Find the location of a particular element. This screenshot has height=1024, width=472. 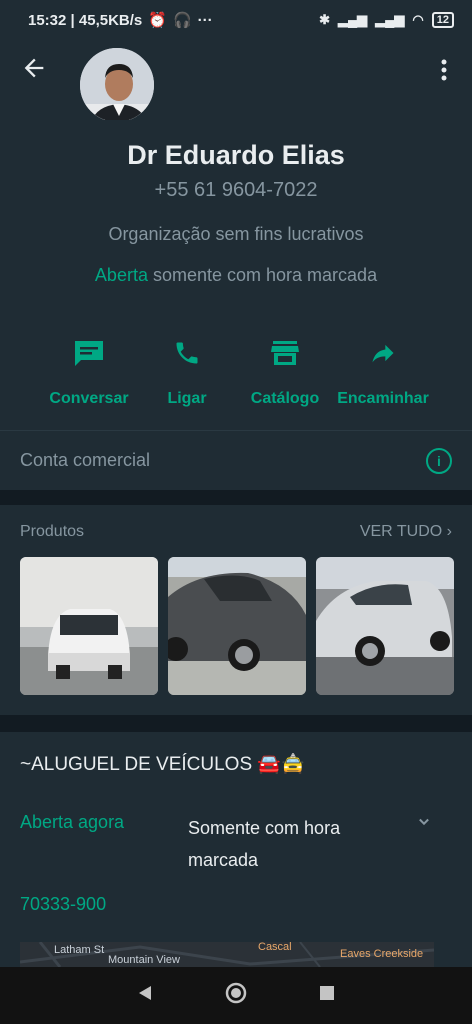

chat-button: Conversar is located at coordinates (89, 373).